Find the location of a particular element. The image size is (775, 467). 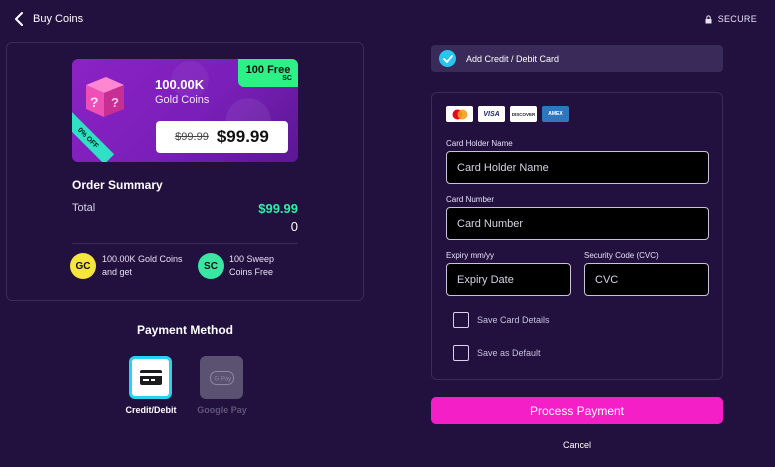

expiry-label: Expiry mm/yy is located at coordinates (470, 255).